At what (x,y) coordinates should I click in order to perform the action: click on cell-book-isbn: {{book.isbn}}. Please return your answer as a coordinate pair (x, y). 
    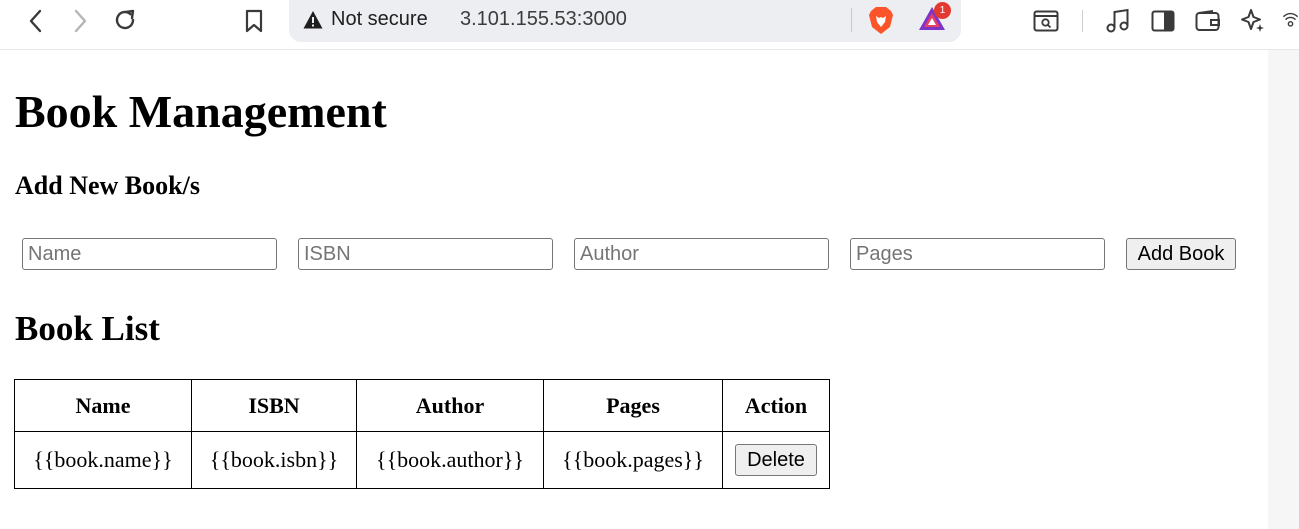
    Looking at the image, I should click on (274, 460).